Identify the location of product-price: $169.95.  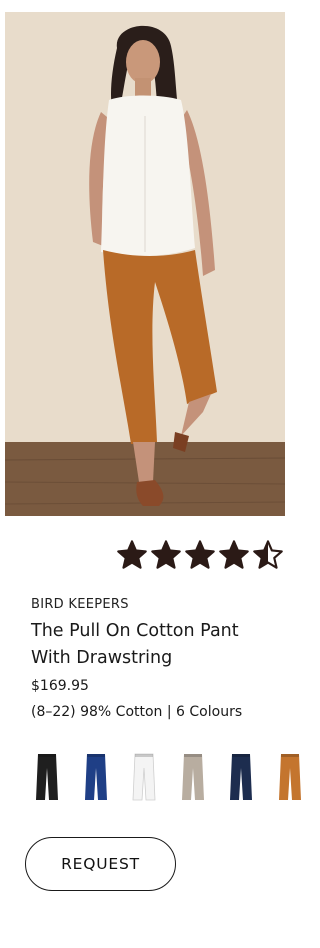
(60, 686).